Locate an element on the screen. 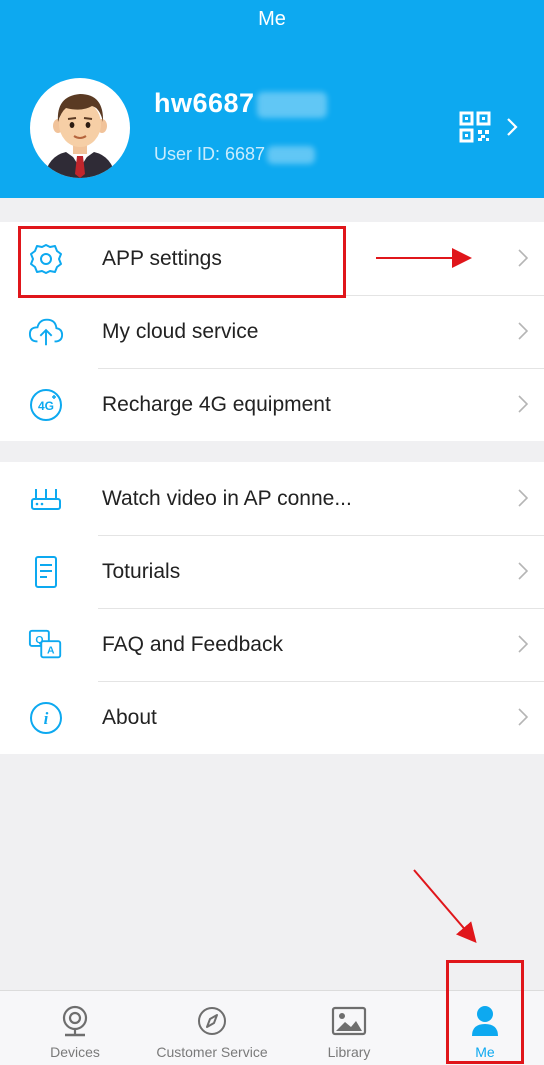  svg-text: A is located at coordinates (51, 651).